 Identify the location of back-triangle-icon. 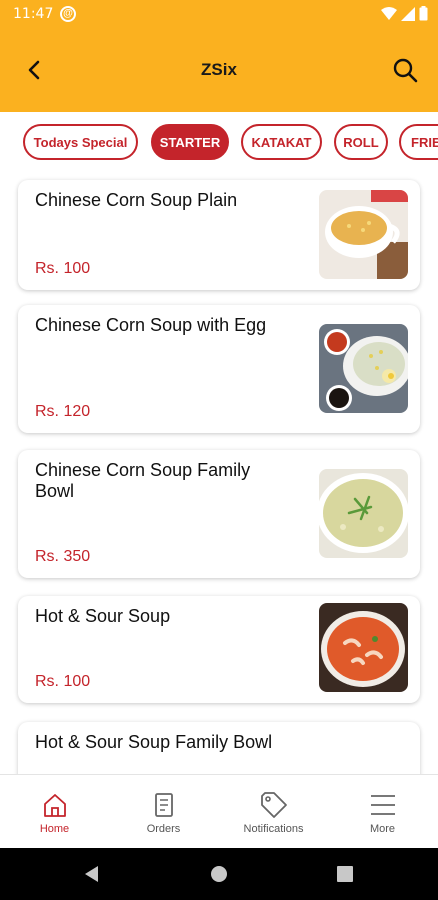
(92, 874).